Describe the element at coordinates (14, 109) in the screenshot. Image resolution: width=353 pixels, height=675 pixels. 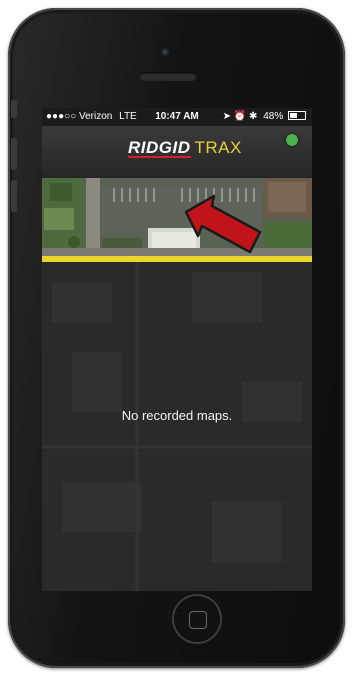
I see `mute-switch` at that location.